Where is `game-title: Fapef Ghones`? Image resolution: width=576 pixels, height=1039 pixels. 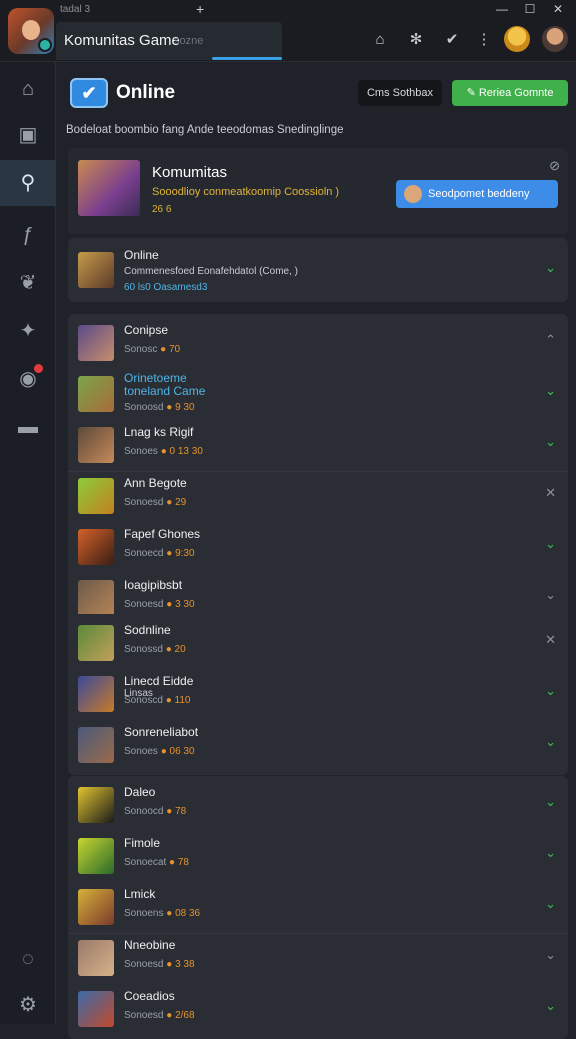 game-title: Fapef Ghones is located at coordinates (162, 534).